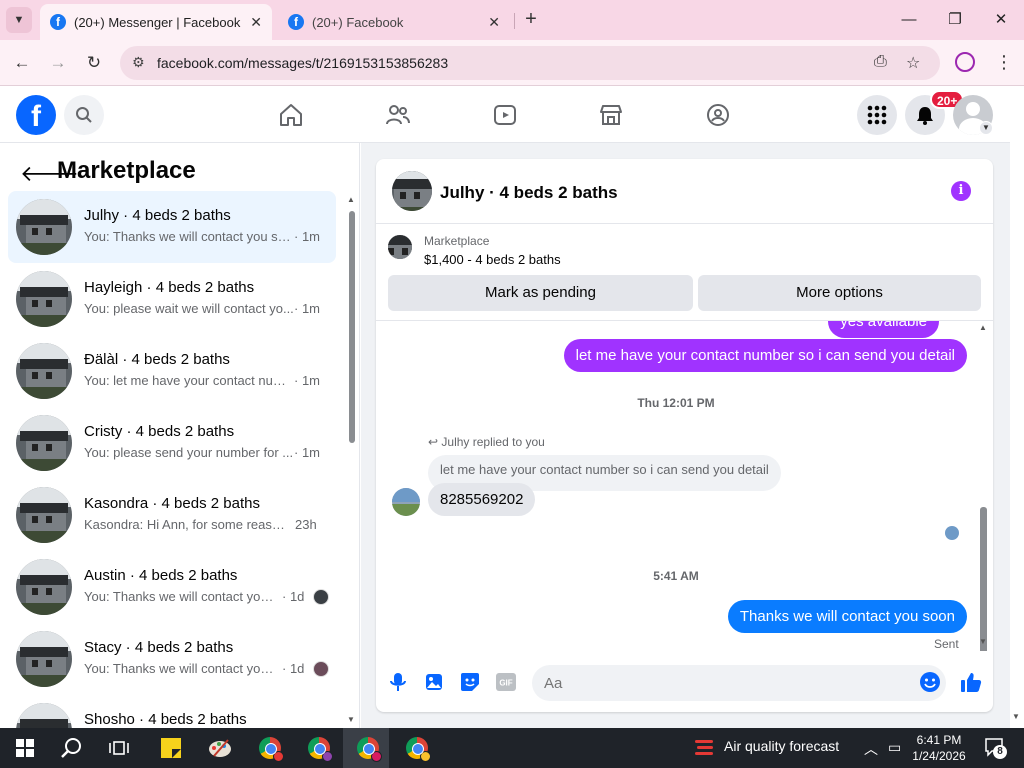 This screenshot has width=1024, height=768. I want to click on sticky-notes-app, so click(171, 748).